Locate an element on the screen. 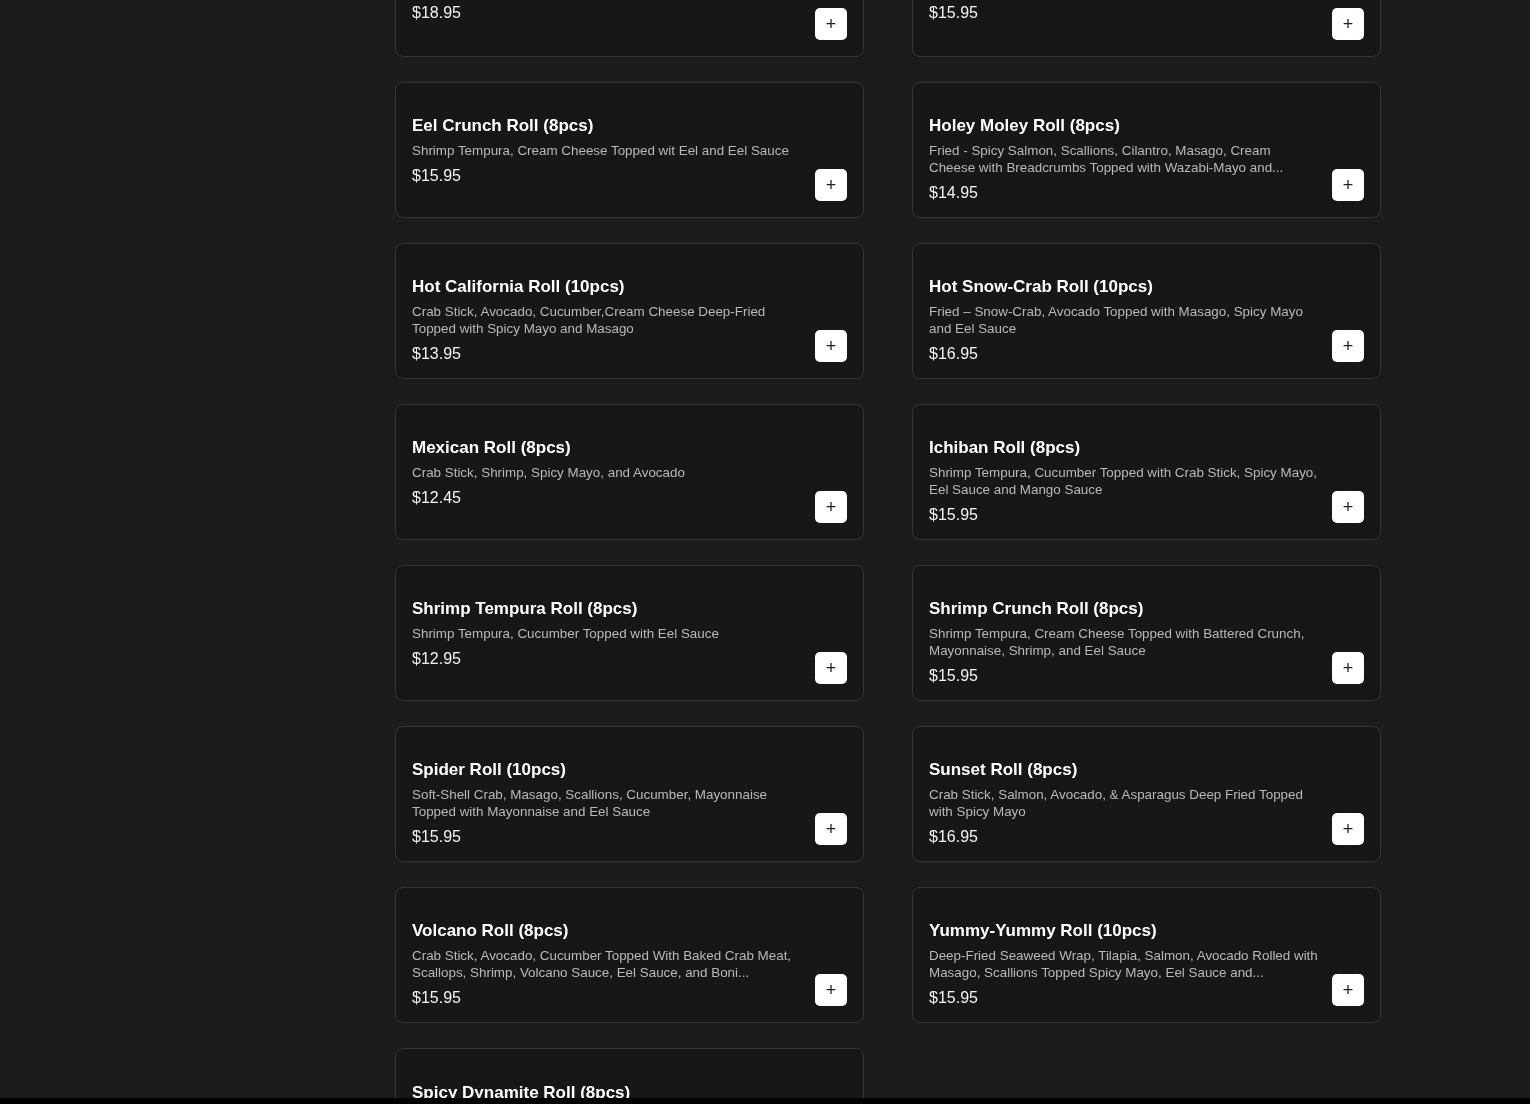 Image resolution: width=1530 pixels, height=1104 pixels. item-description: Fried – Snow-Crab, Avocado Topped with Masago, Spicy Mayo and Eel Sauce is located at coordinates (1116, 320).